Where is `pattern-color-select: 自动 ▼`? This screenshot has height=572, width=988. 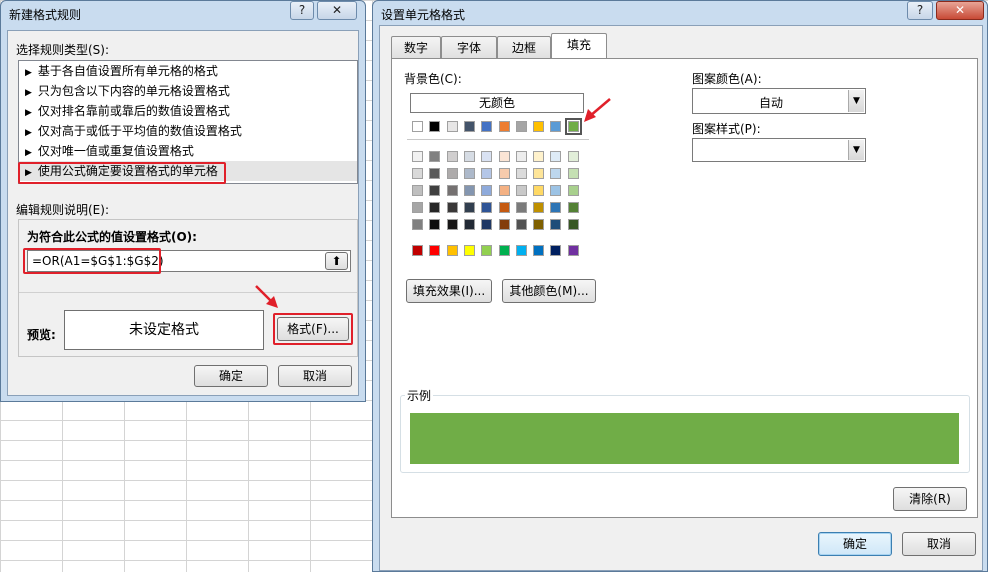
pattern-color-select: 自动 ▼ is located at coordinates (779, 101).